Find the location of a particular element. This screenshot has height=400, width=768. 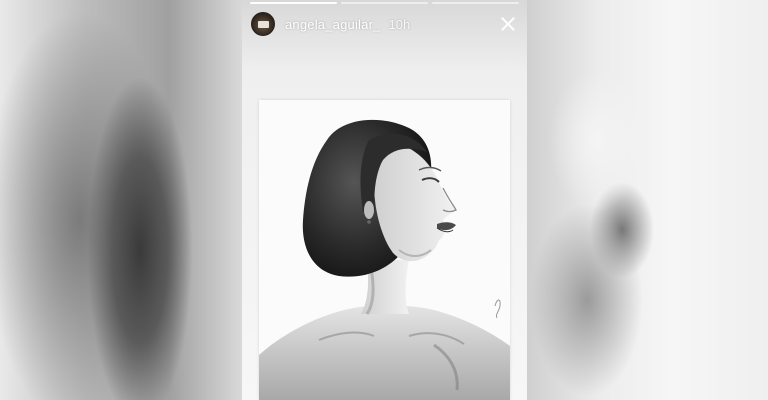

post-time: 10h is located at coordinates (399, 24).